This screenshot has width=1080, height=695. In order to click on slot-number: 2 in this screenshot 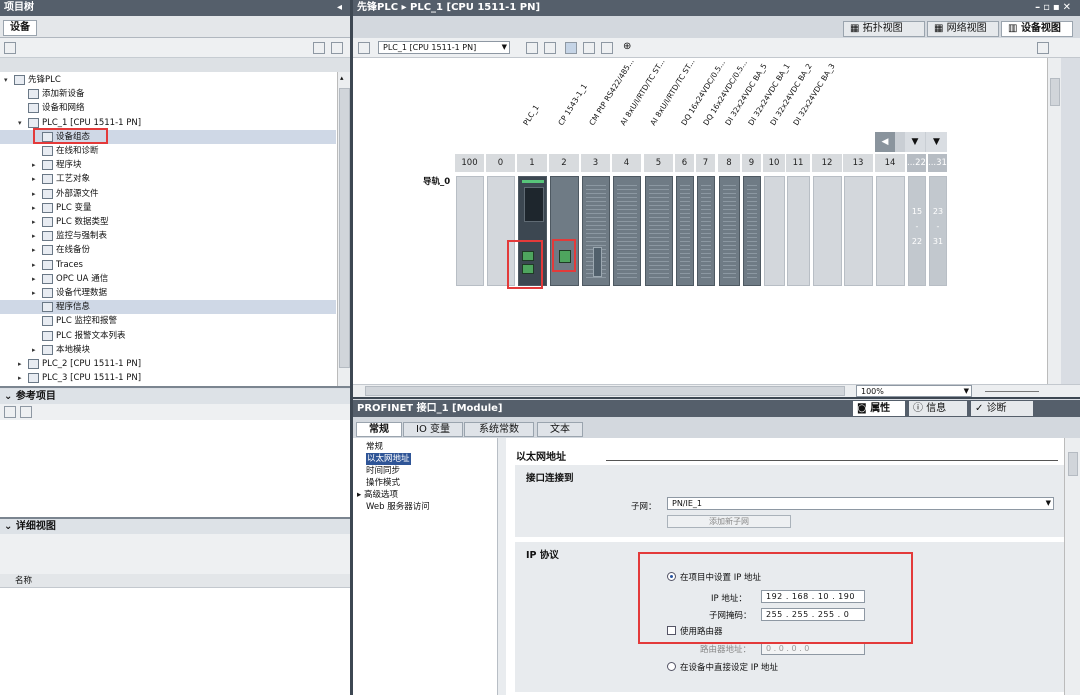, I will do `click(564, 163)`.